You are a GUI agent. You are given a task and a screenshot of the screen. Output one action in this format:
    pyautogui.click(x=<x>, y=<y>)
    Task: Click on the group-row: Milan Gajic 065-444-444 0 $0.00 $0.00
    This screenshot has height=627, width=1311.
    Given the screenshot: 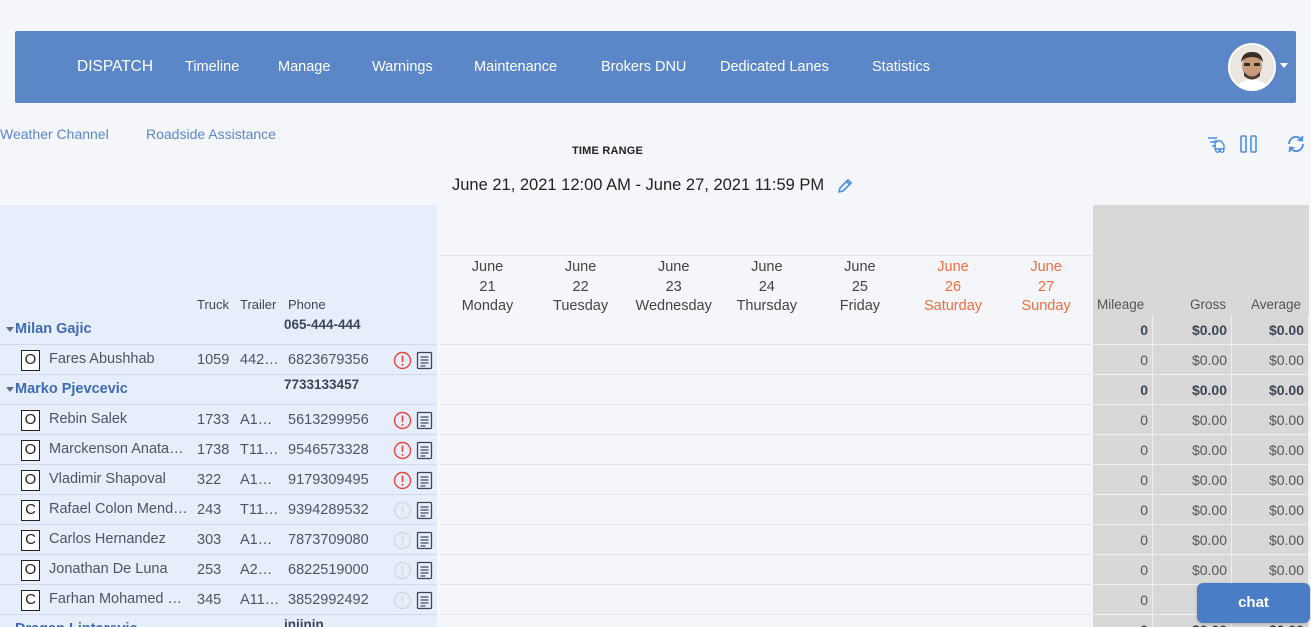 What is the action you would take?
    pyautogui.click(x=655, y=330)
    